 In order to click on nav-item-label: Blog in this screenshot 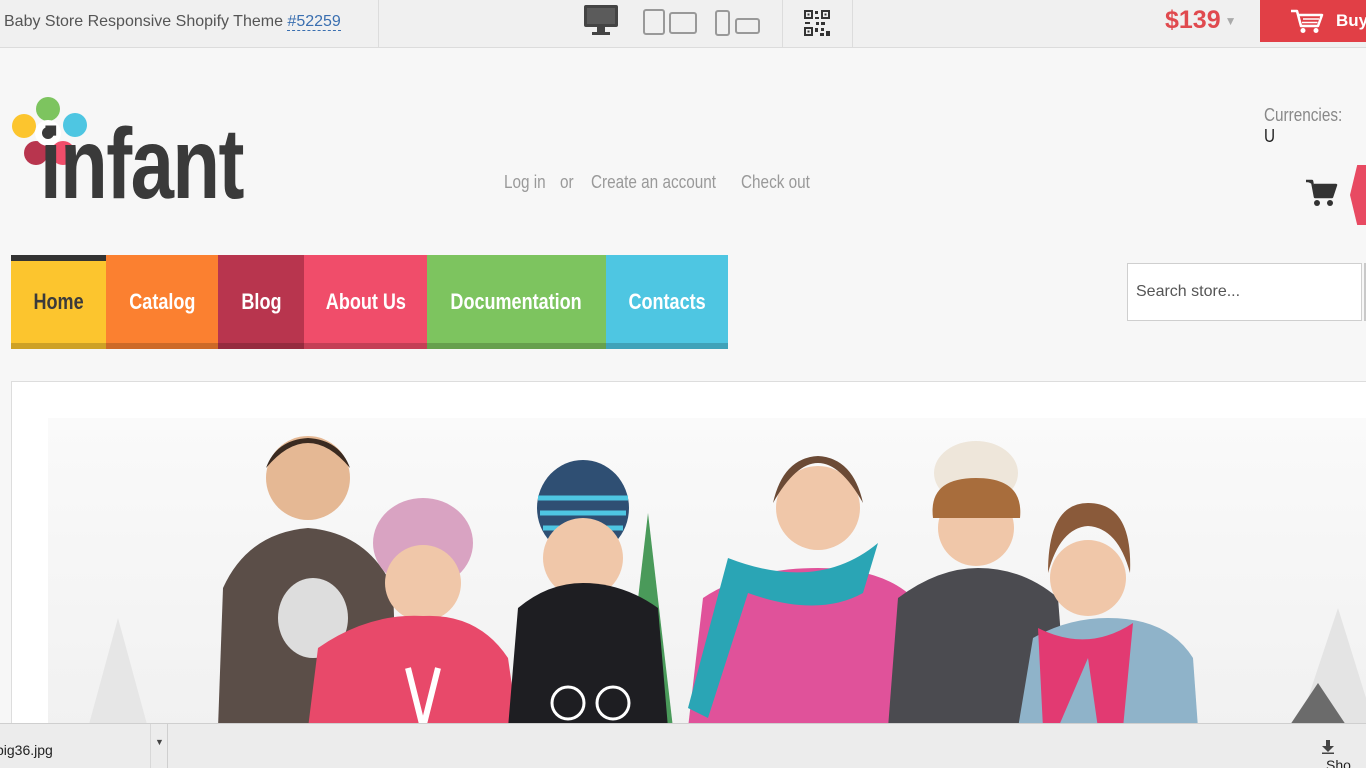, I will do `click(261, 301)`.